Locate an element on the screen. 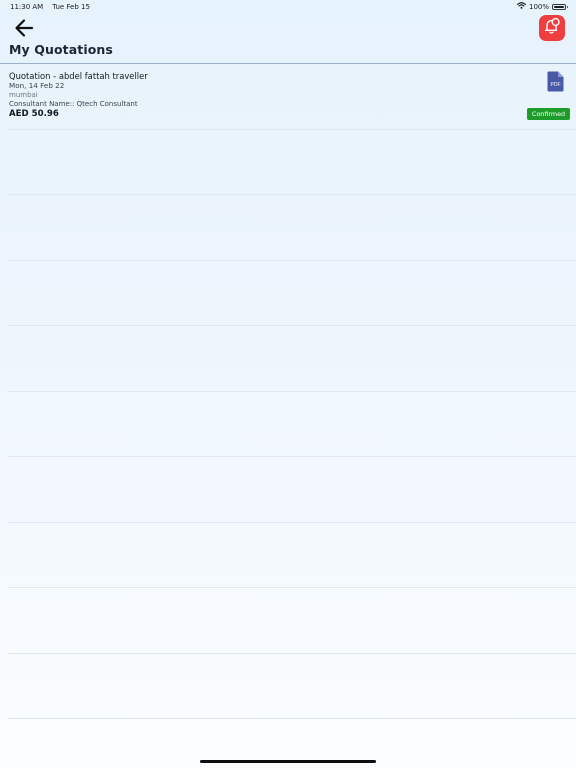 Image resolution: width=576 pixels, height=768 pixels. notifications-button is located at coordinates (552, 28).